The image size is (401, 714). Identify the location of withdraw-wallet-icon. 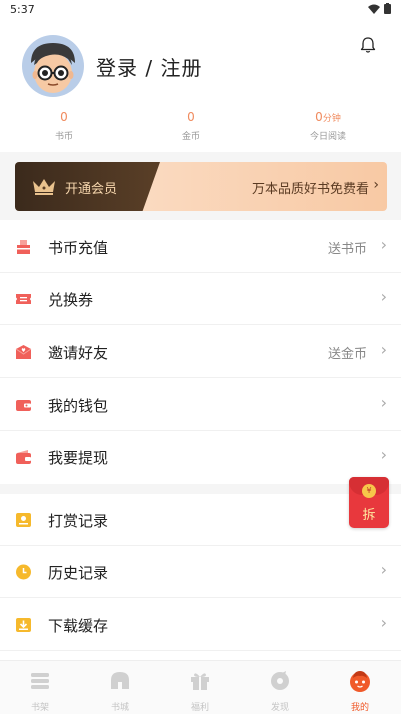
(23, 457).